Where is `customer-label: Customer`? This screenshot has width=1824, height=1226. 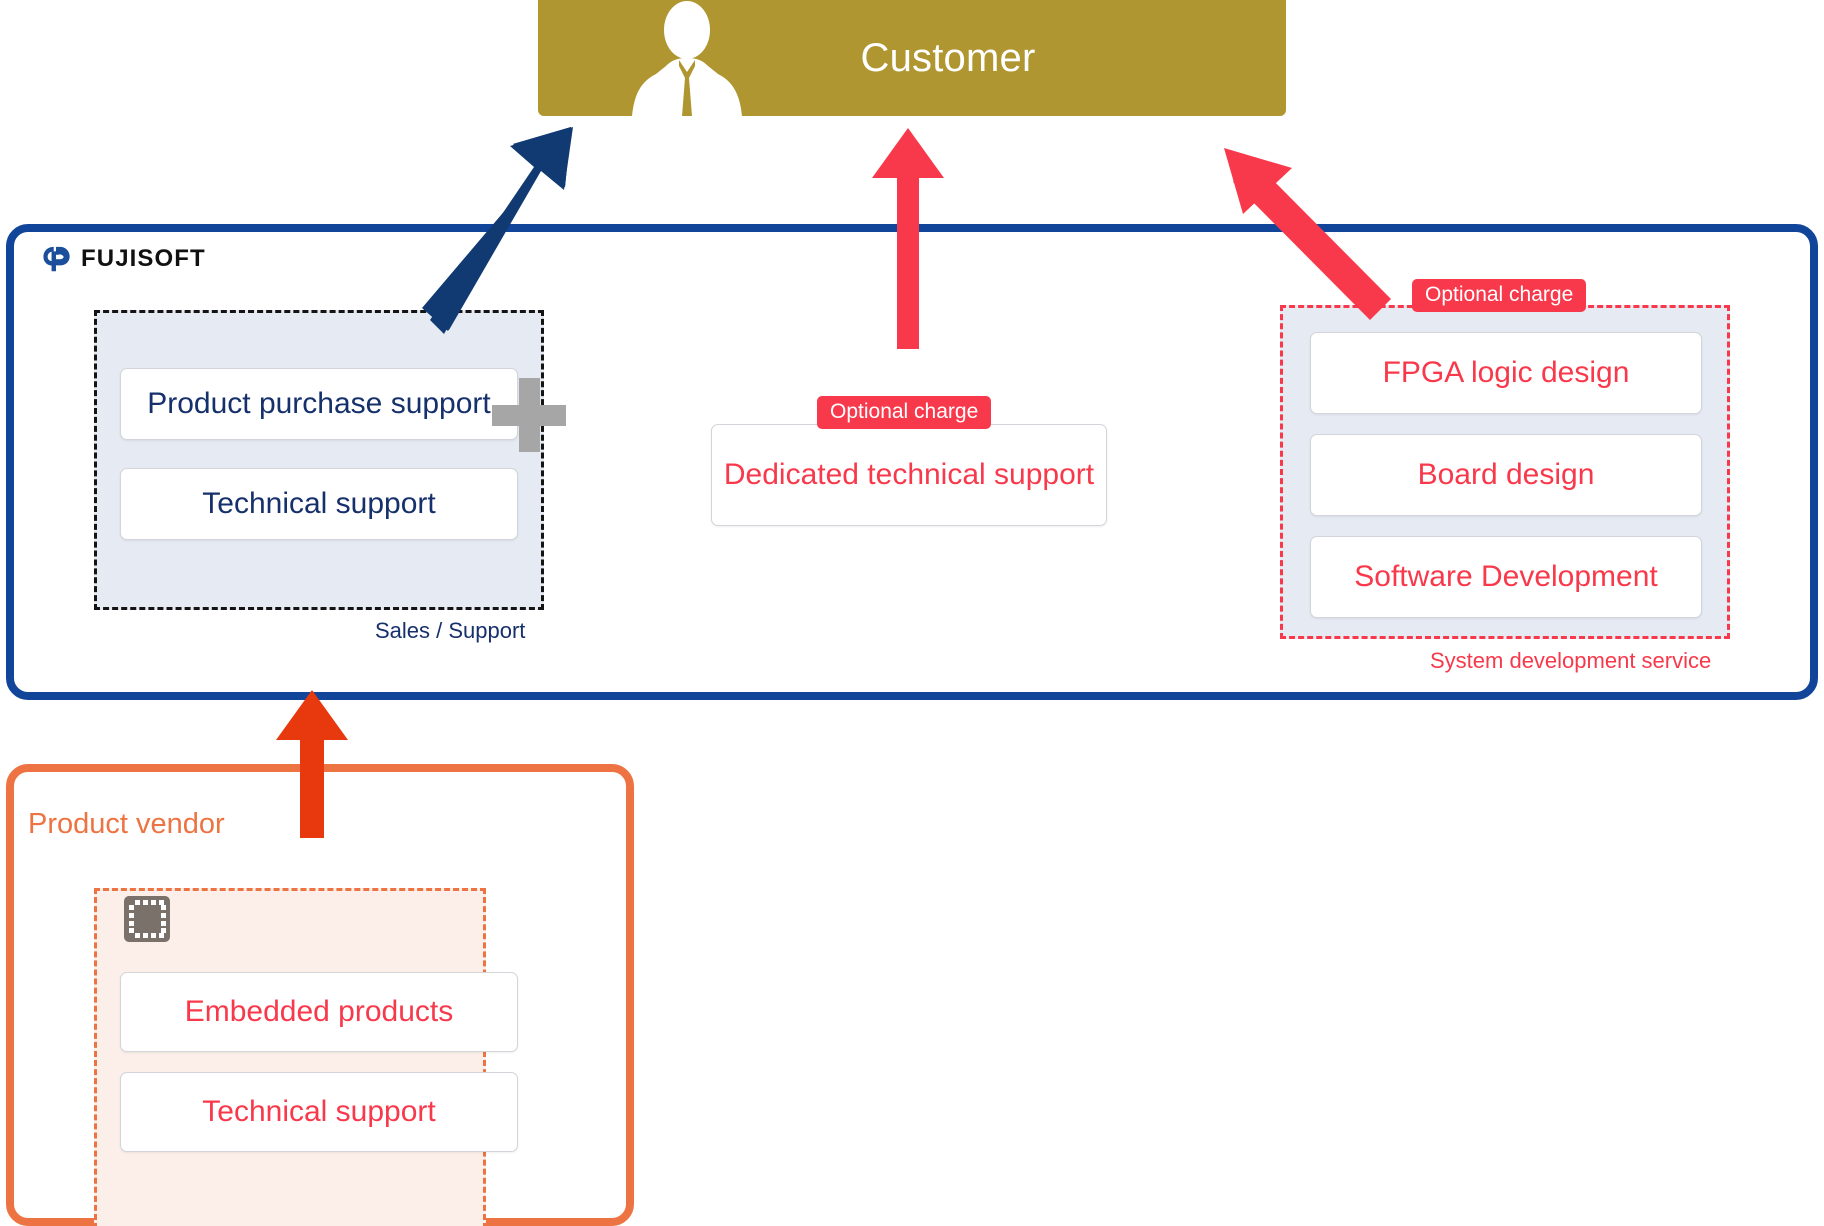
customer-label: Customer is located at coordinates (948, 57).